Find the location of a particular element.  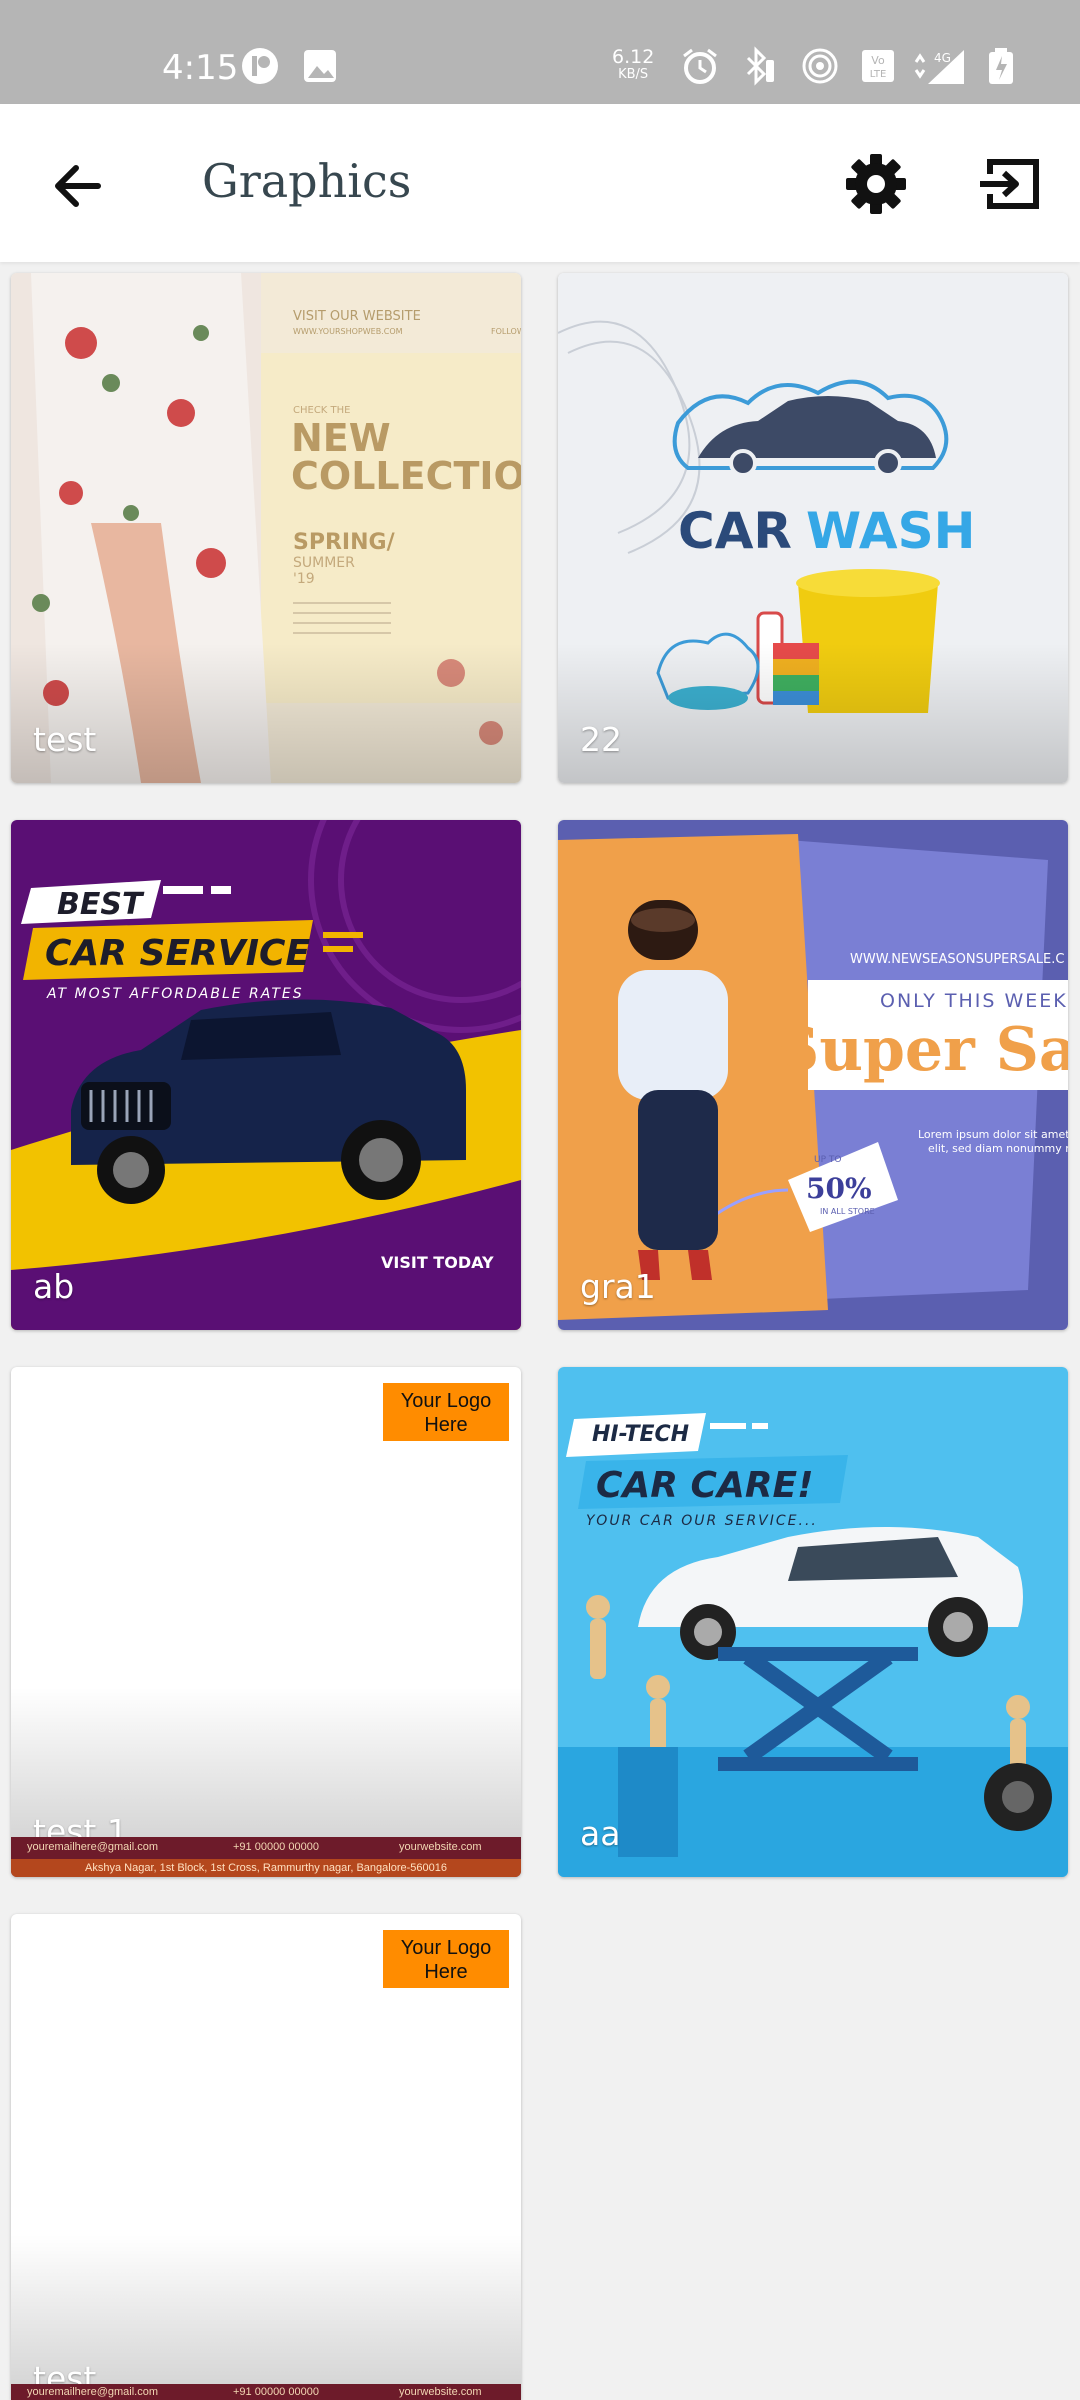

hotspot-icon is located at coordinates (820, 66).